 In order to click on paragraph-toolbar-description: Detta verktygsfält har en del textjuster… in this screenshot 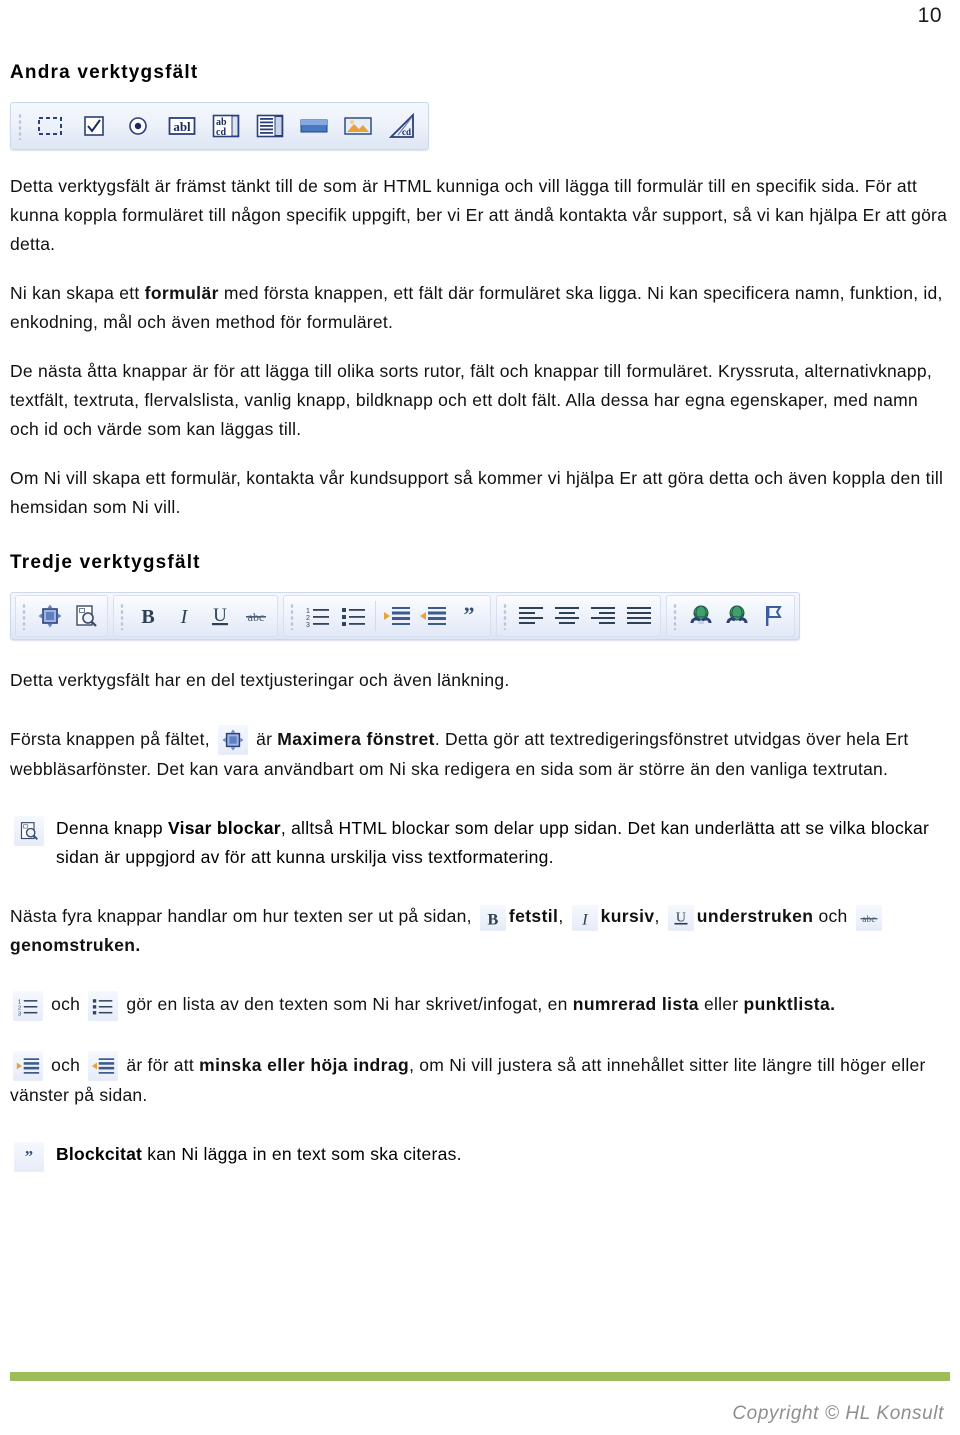, I will do `click(260, 680)`.